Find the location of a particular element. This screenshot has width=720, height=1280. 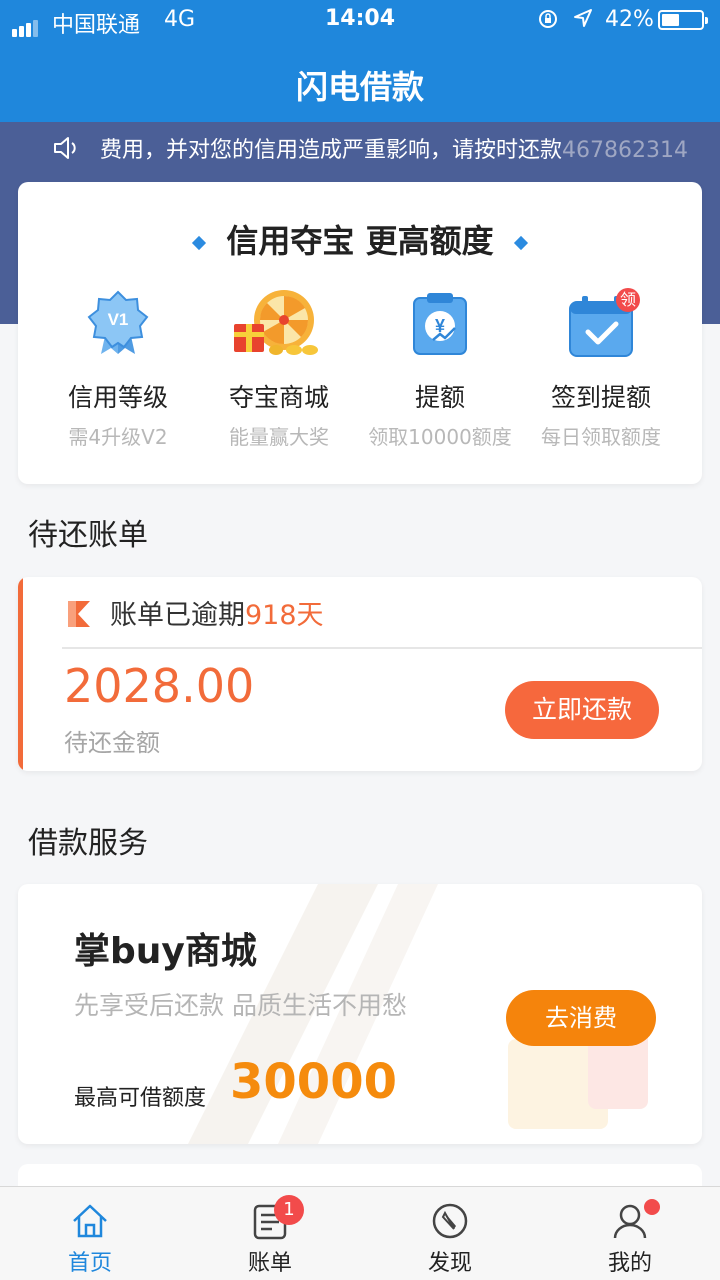

promo-item-label: 签到提额 is located at coordinates (600, 397).